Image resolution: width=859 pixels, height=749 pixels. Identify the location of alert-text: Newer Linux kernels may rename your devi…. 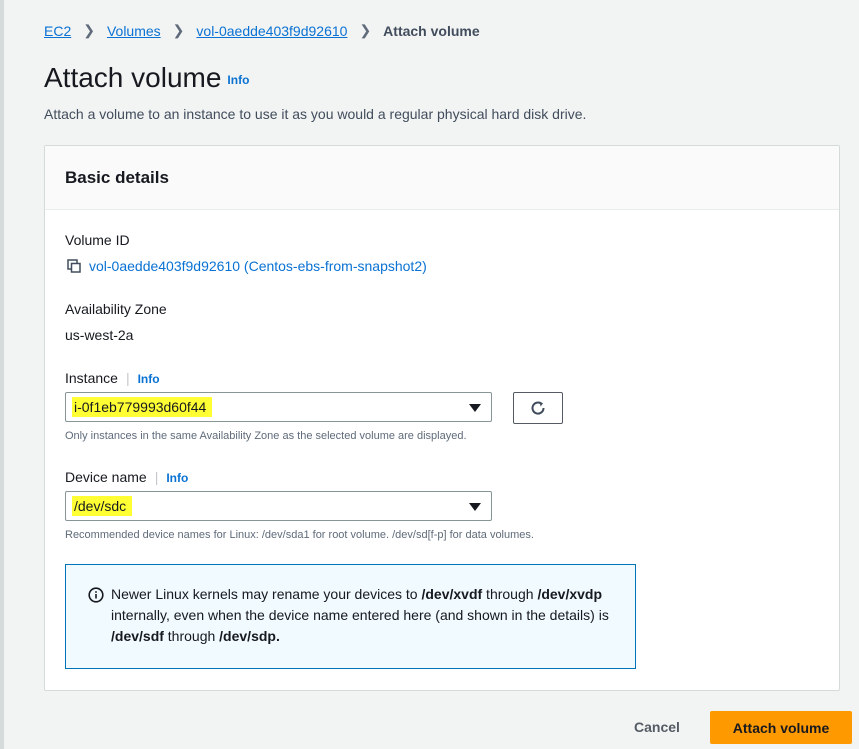
(366, 615).